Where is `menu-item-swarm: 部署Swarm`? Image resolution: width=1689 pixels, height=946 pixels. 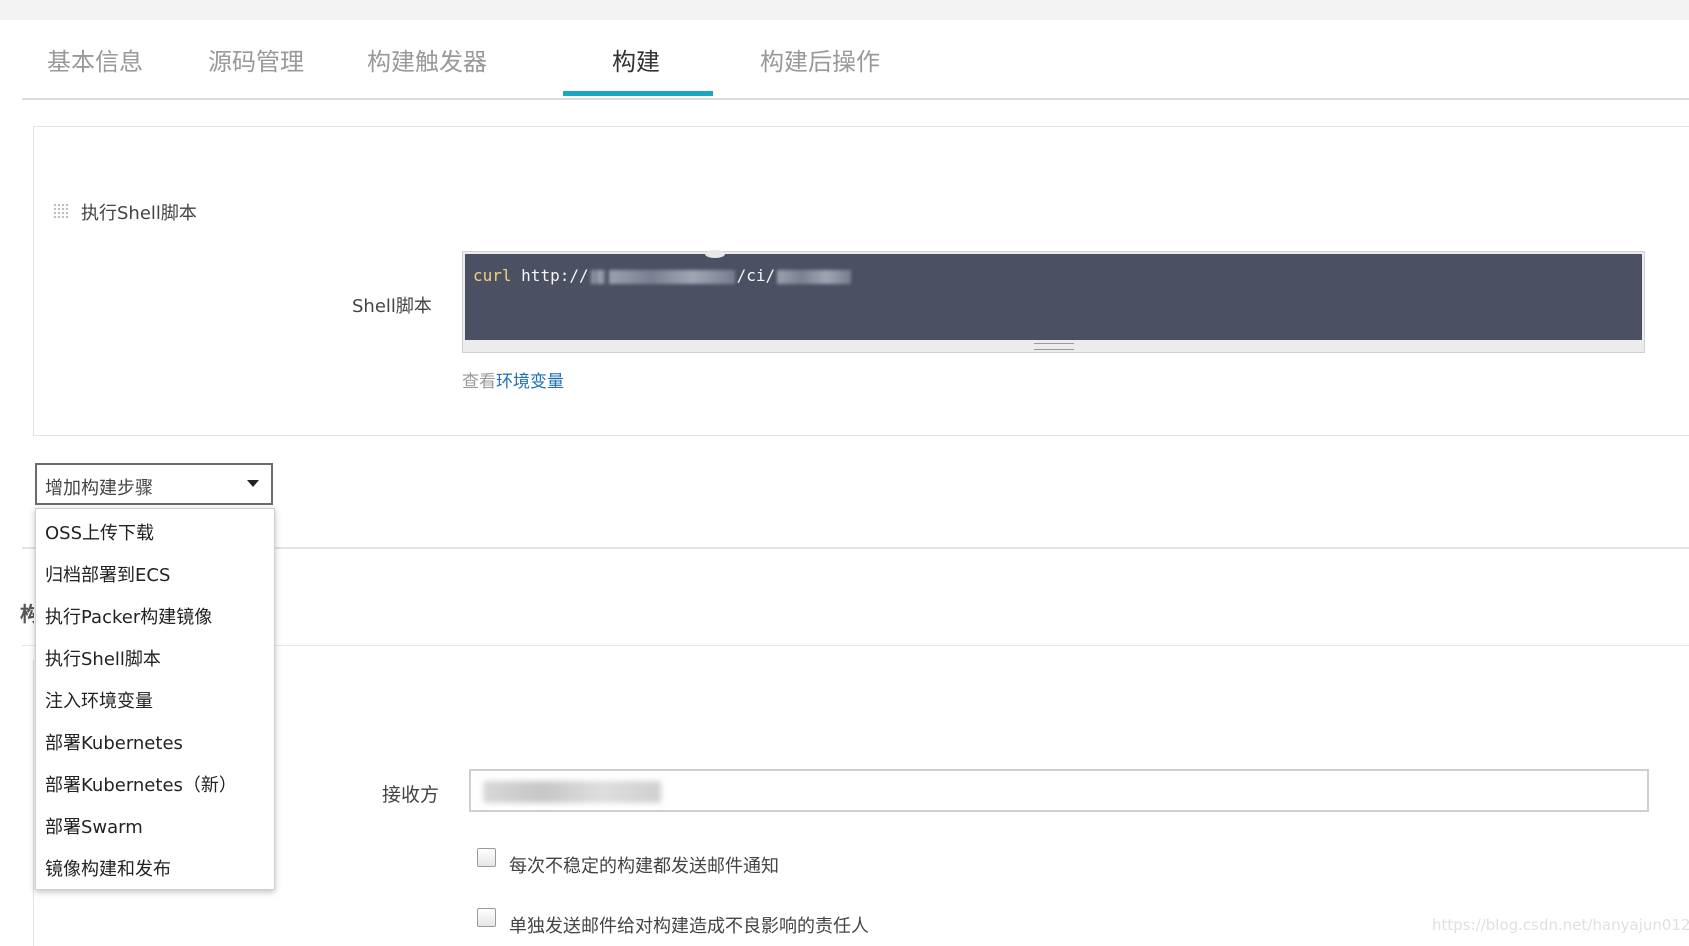
menu-item-swarm: 部署Swarm is located at coordinates (94, 826).